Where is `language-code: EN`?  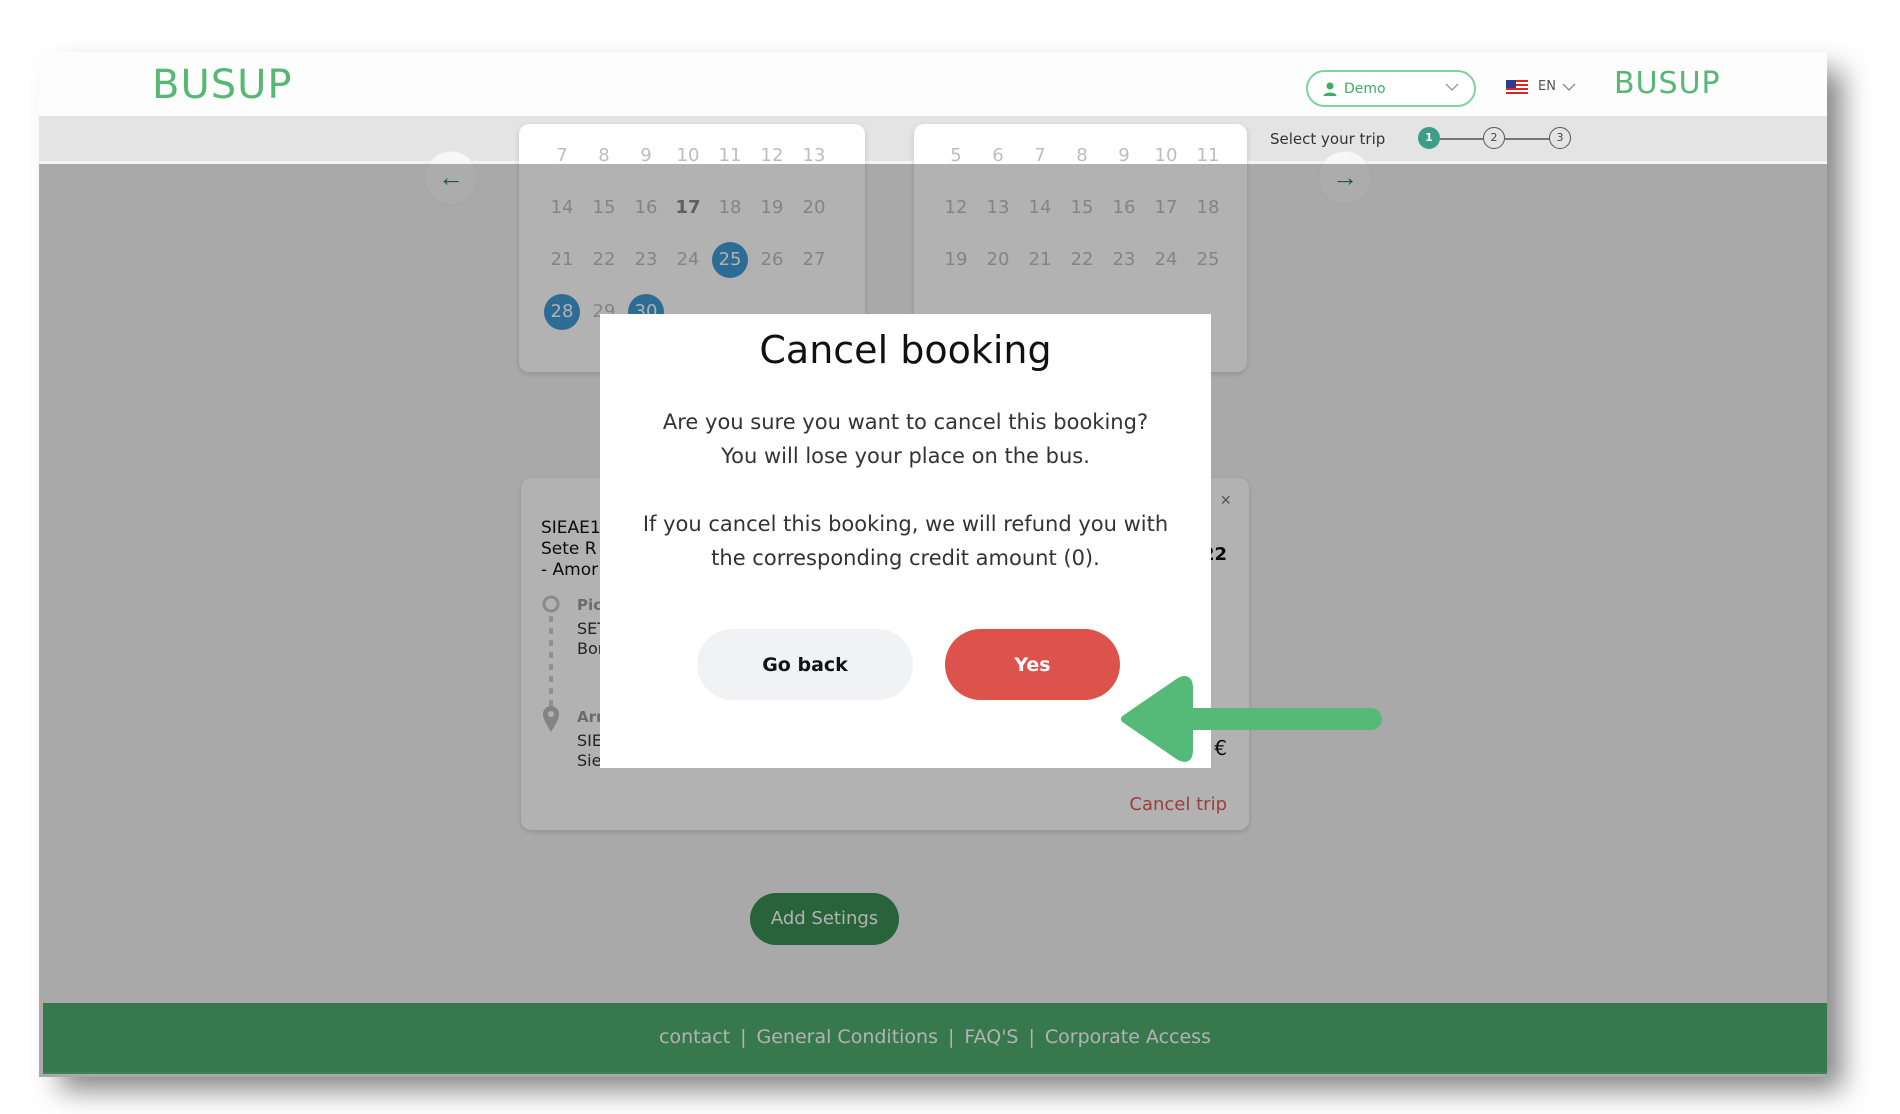
language-code: EN is located at coordinates (1547, 86).